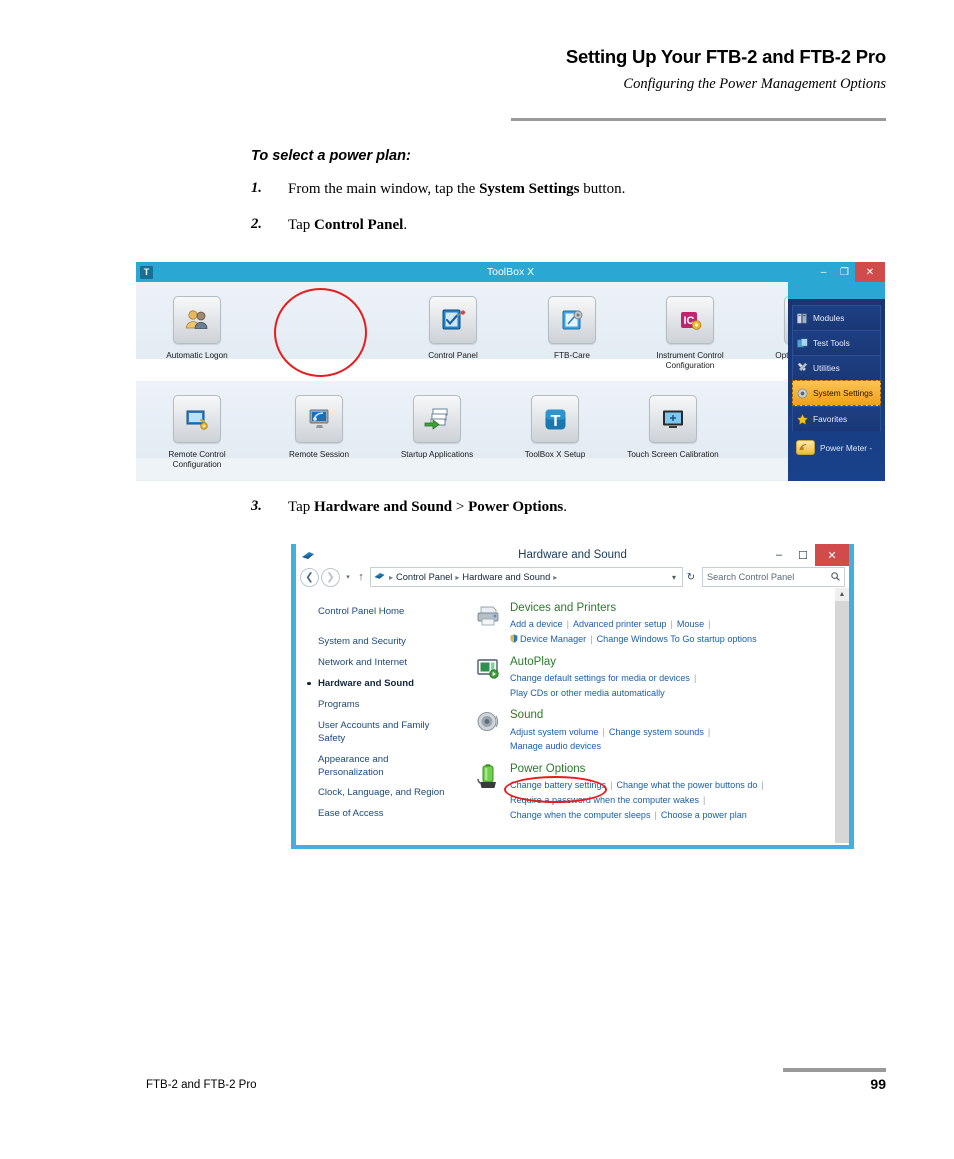  I want to click on breadcrumb-item-hardware-and-sound: Hardware and Sound, so click(506, 577).